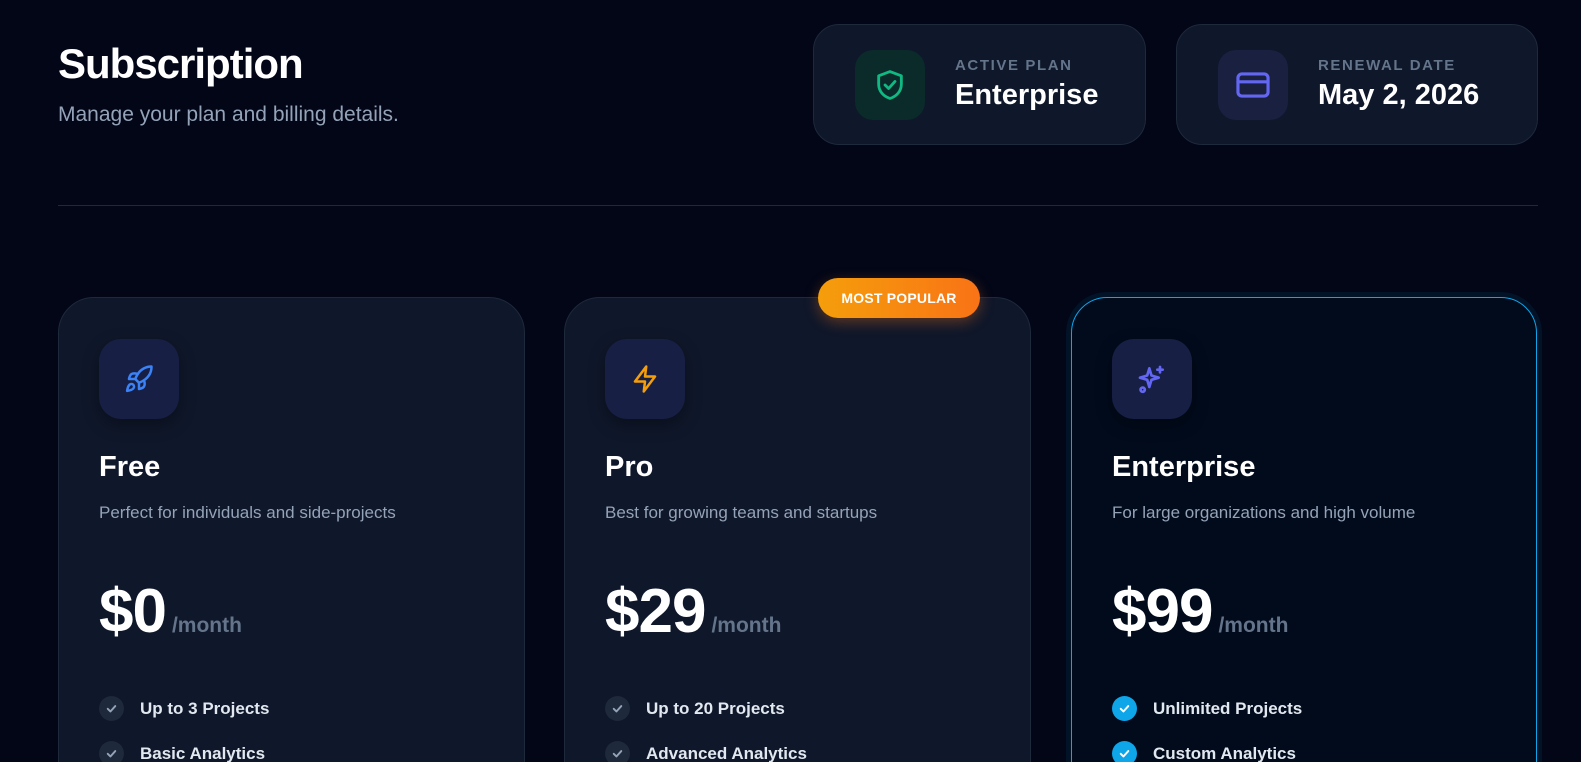 The width and height of the screenshot is (1581, 762). Describe the element at coordinates (890, 85) in the screenshot. I see `shield-check-icon` at that location.